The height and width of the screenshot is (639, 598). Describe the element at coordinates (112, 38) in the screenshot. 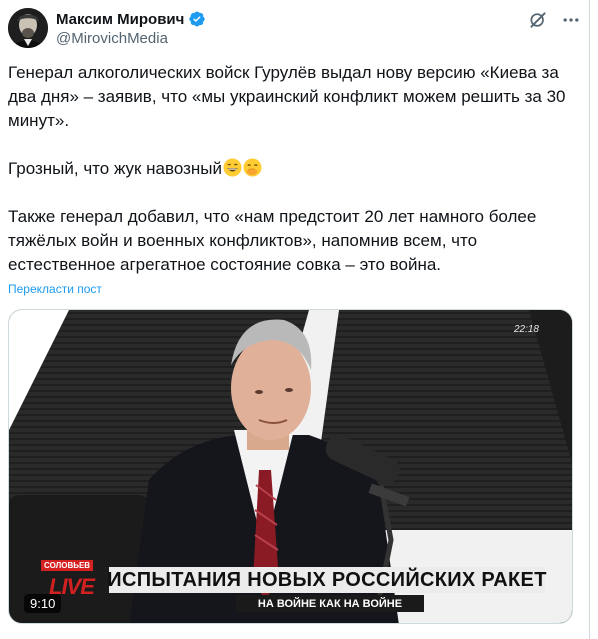

I see `author-handle: @MirovichMedia` at that location.